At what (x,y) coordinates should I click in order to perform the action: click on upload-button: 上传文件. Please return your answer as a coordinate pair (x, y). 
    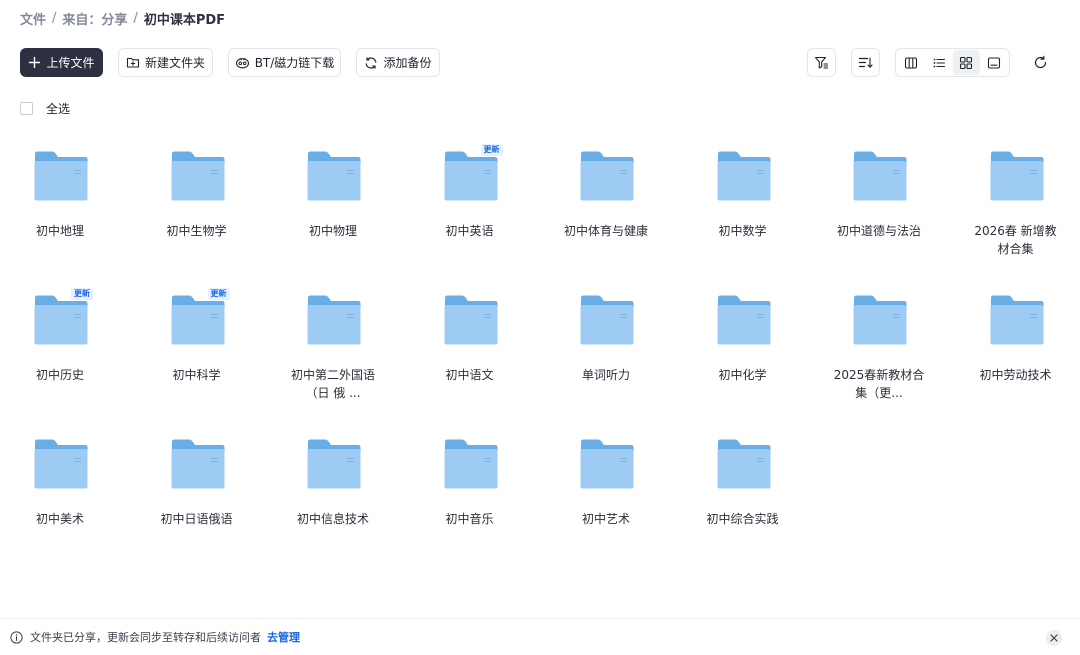
    Looking at the image, I should click on (61, 62).